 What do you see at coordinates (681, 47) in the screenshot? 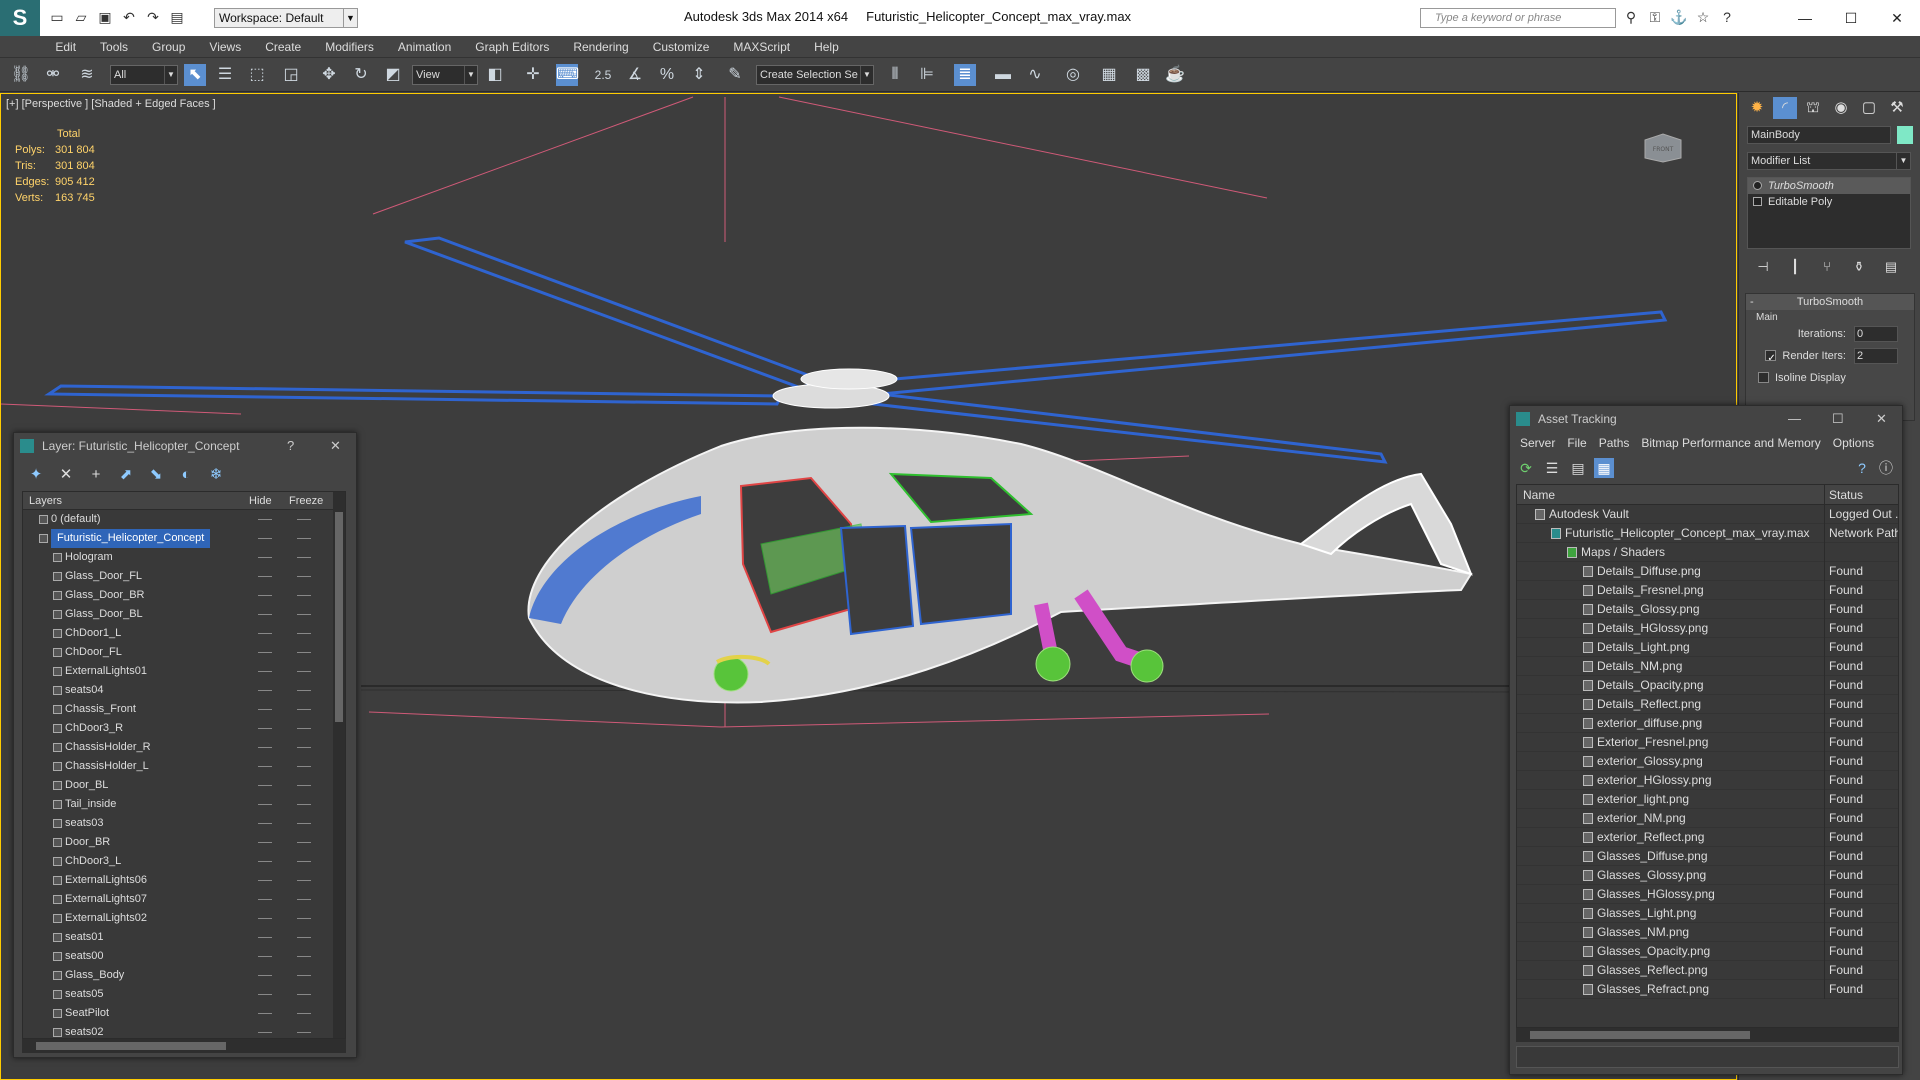
I see `menu-customize: Customize` at bounding box center [681, 47].